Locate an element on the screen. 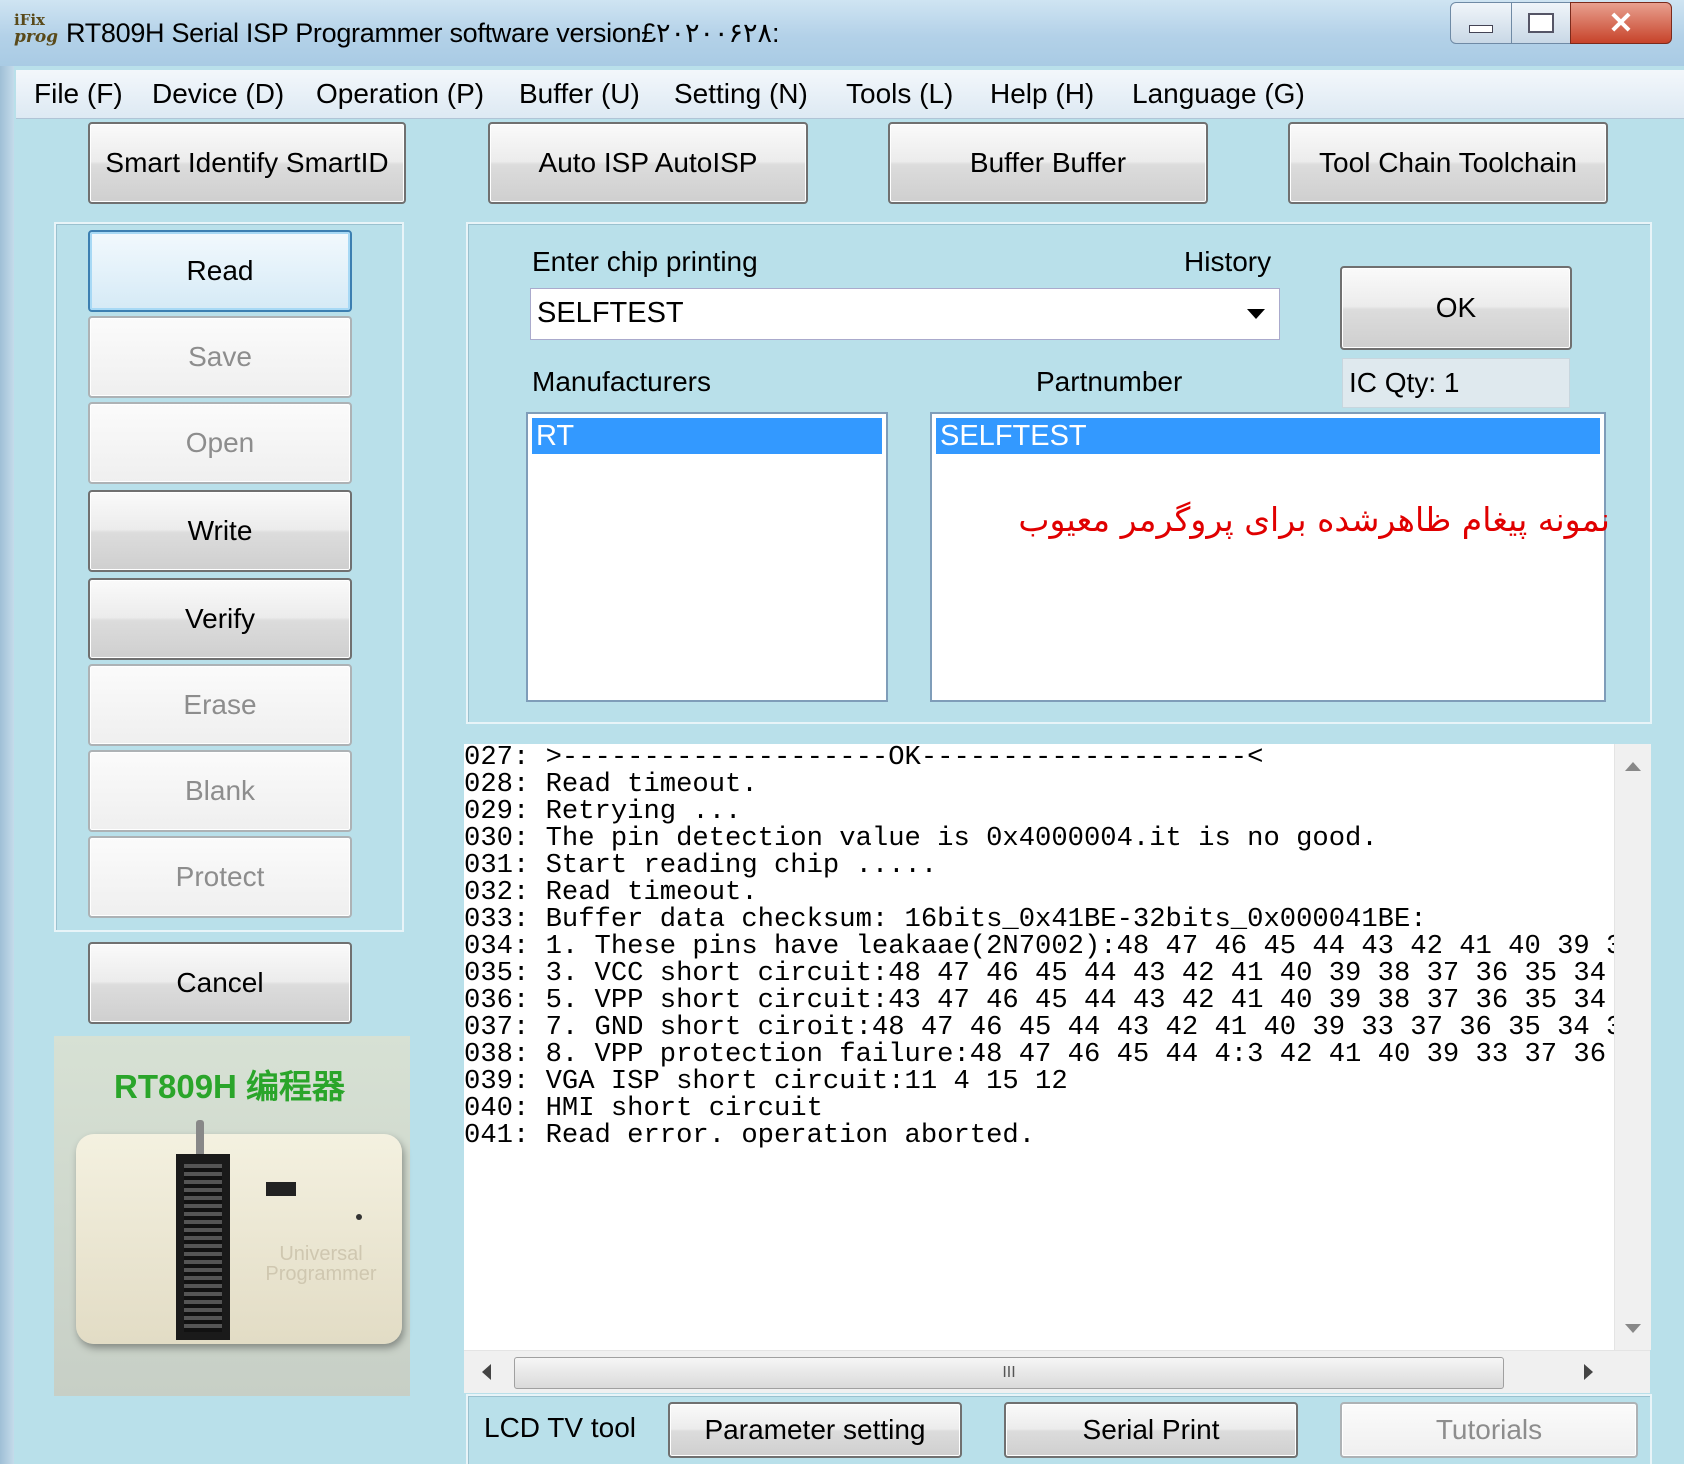 The image size is (1684, 1464). vertical-scrollbar is located at coordinates (1632, 1047).